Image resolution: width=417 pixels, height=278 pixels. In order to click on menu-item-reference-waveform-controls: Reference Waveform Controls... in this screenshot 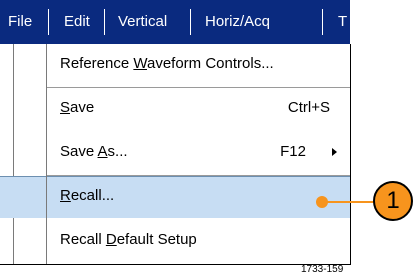, I will do `click(175, 65)`.